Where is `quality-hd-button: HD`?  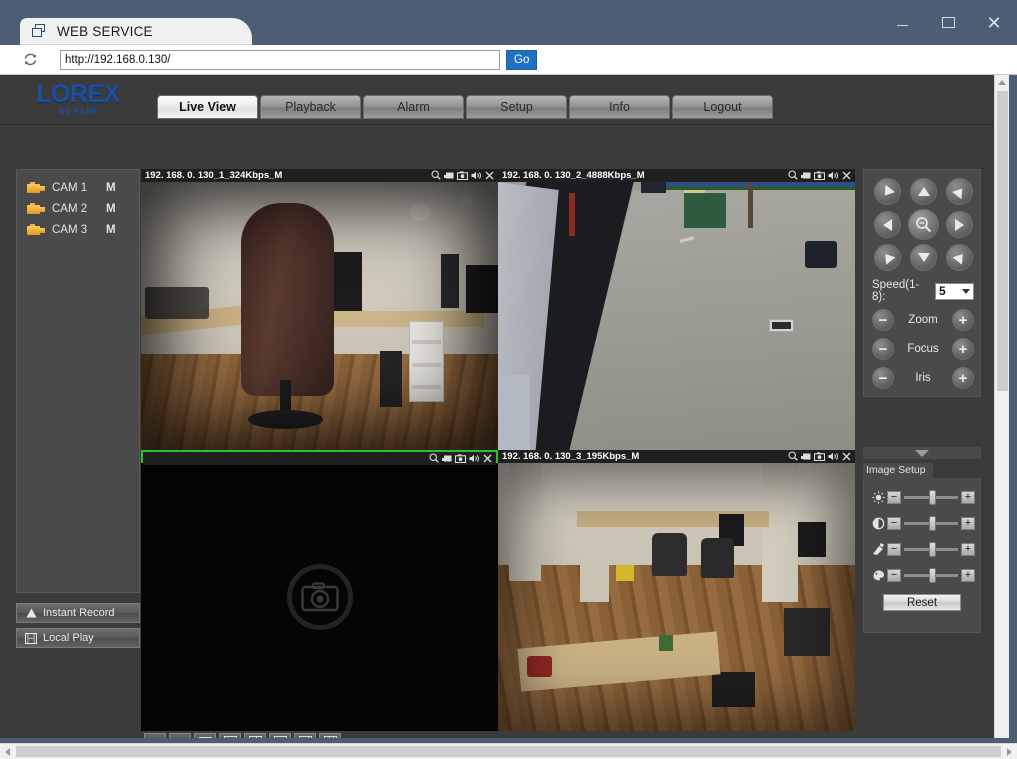
quality-hd-button: HD is located at coordinates (155, 735).